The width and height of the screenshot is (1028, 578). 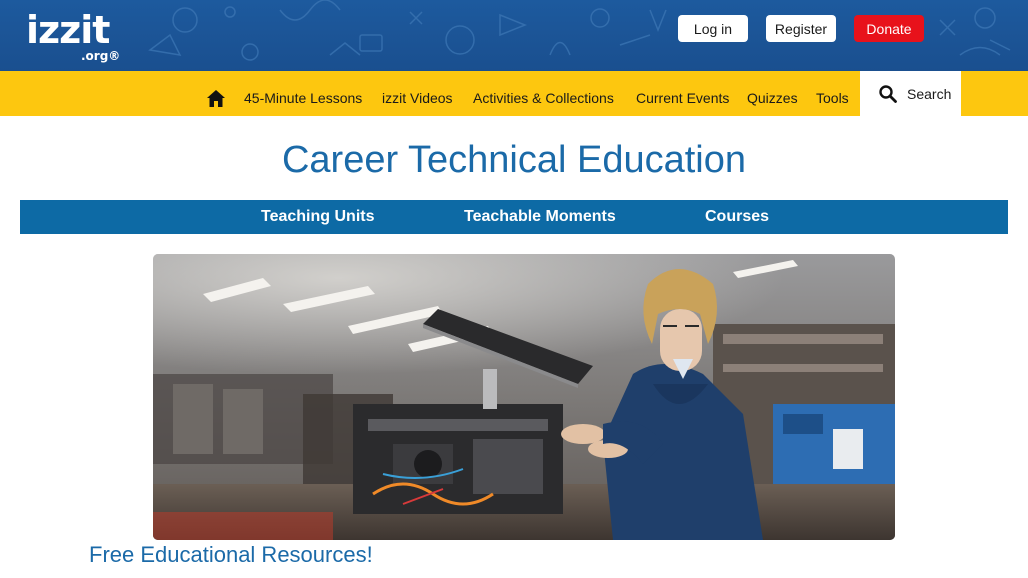 I want to click on logo-wordmark: izzit, so click(x=68, y=30).